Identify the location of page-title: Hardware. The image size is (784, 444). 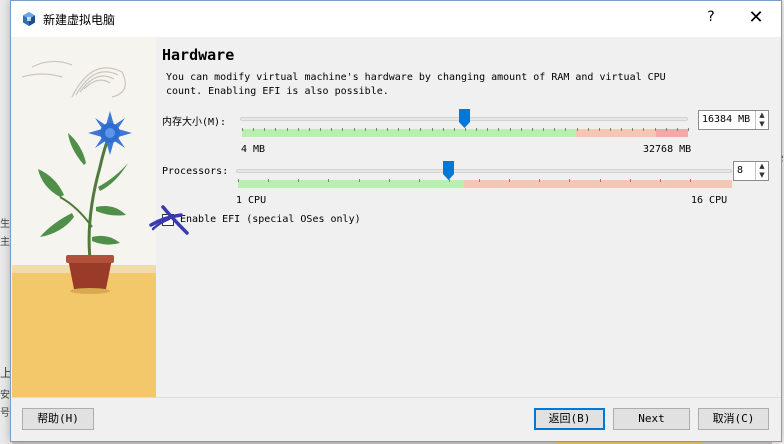
(198, 55).